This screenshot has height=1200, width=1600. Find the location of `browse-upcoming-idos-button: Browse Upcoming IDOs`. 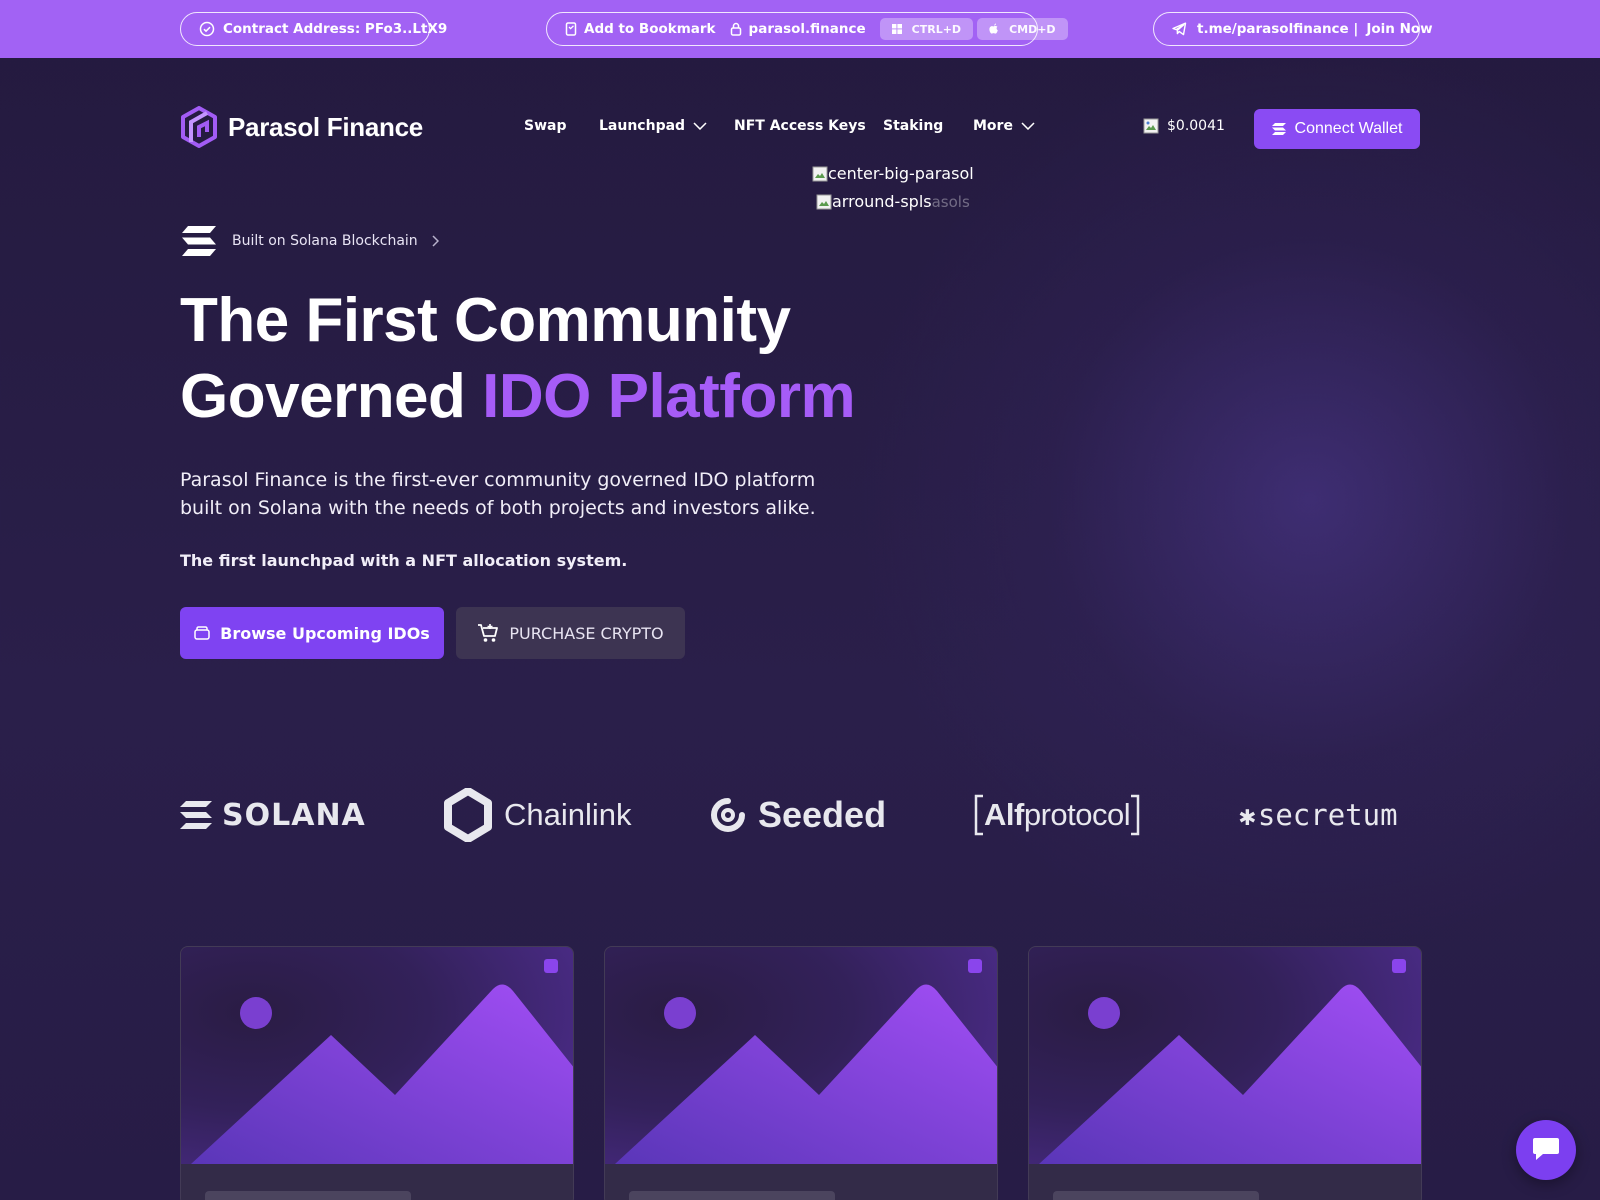

browse-upcoming-idos-button: Browse Upcoming IDOs is located at coordinates (312, 633).